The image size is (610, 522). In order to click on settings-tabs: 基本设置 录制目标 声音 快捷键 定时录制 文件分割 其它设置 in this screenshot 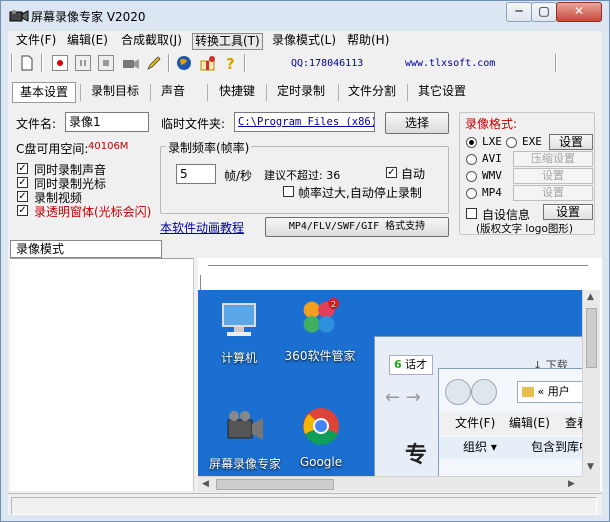, I will do `click(305, 92)`.